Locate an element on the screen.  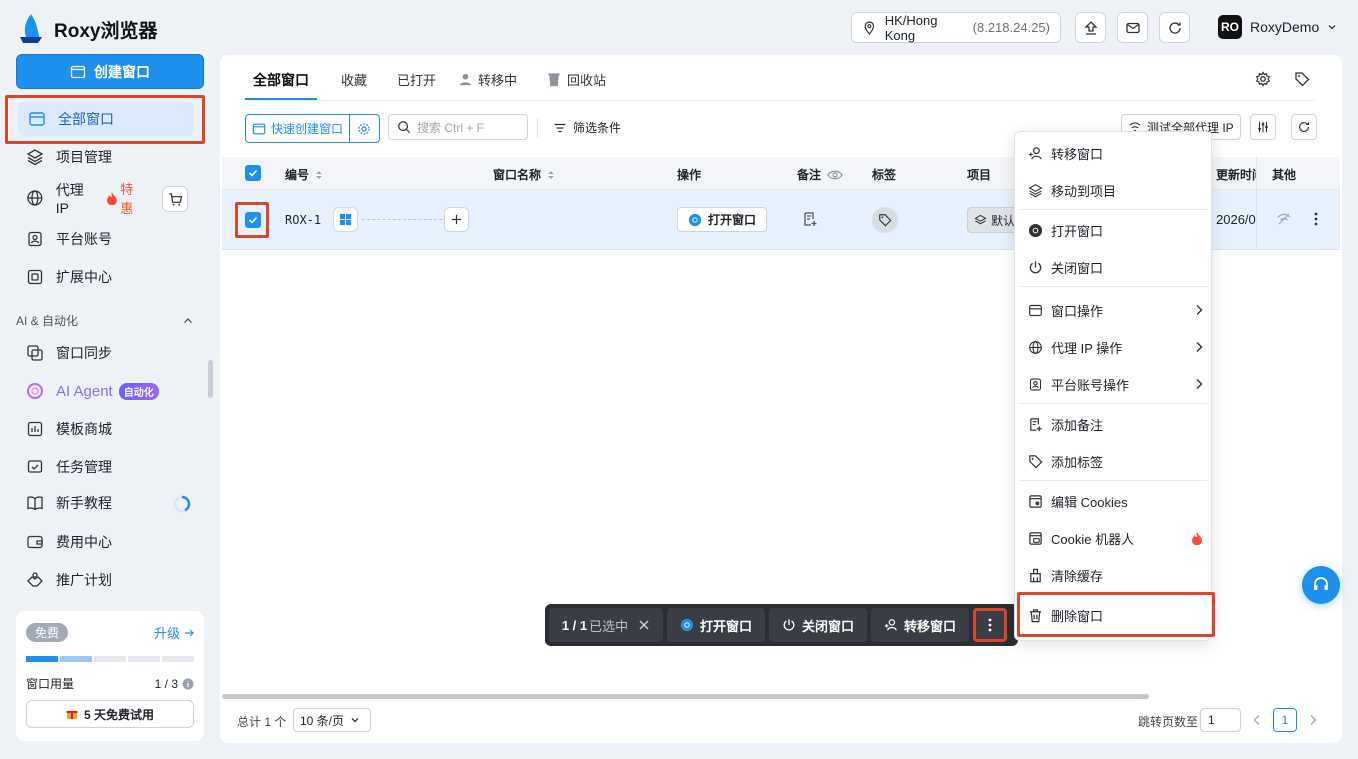
chevron-up-icon is located at coordinates (188, 320).